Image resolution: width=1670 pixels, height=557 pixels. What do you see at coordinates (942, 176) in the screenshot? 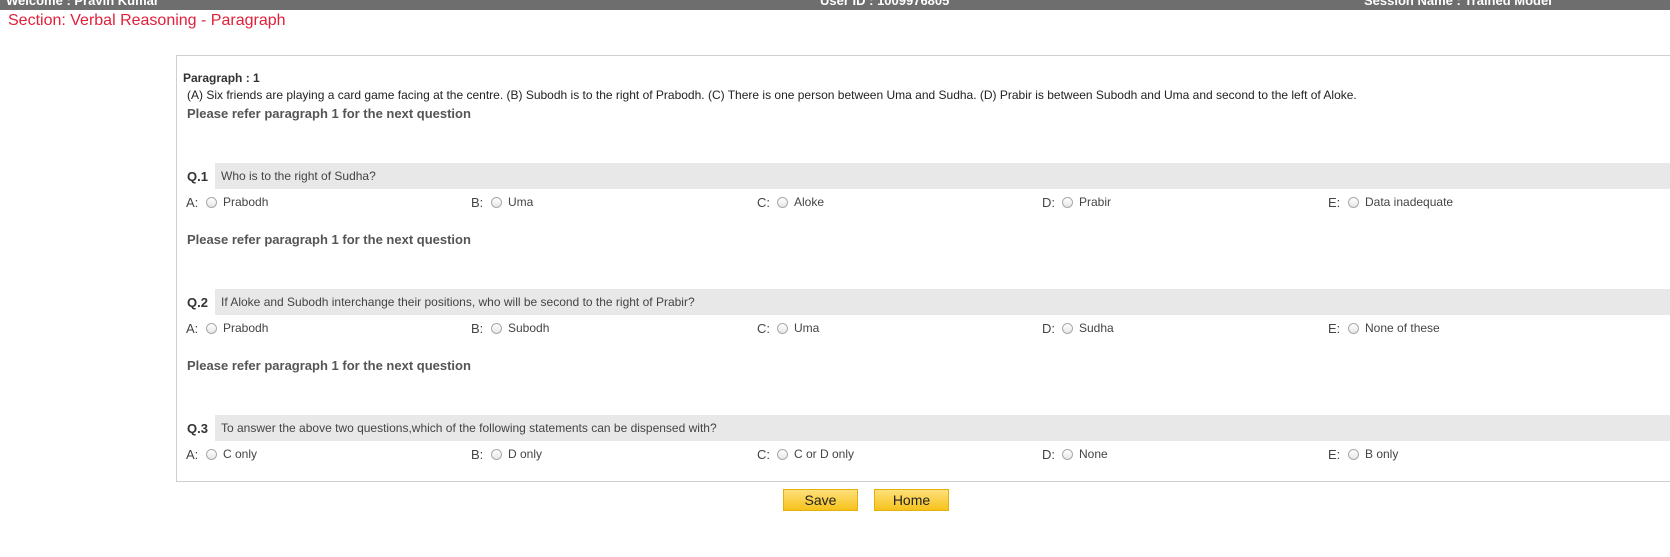
I see `question-text-bar: Who is to the right of Sudha?` at bounding box center [942, 176].